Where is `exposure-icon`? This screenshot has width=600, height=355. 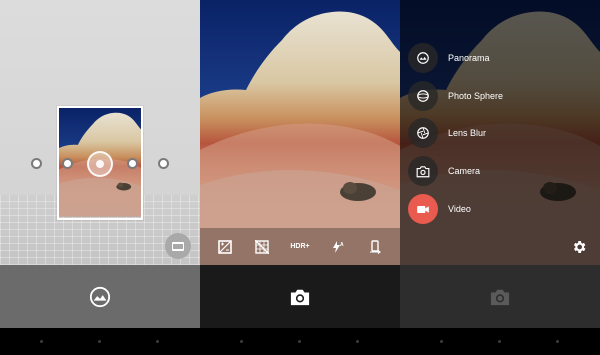 exposure-icon is located at coordinates (224, 246).